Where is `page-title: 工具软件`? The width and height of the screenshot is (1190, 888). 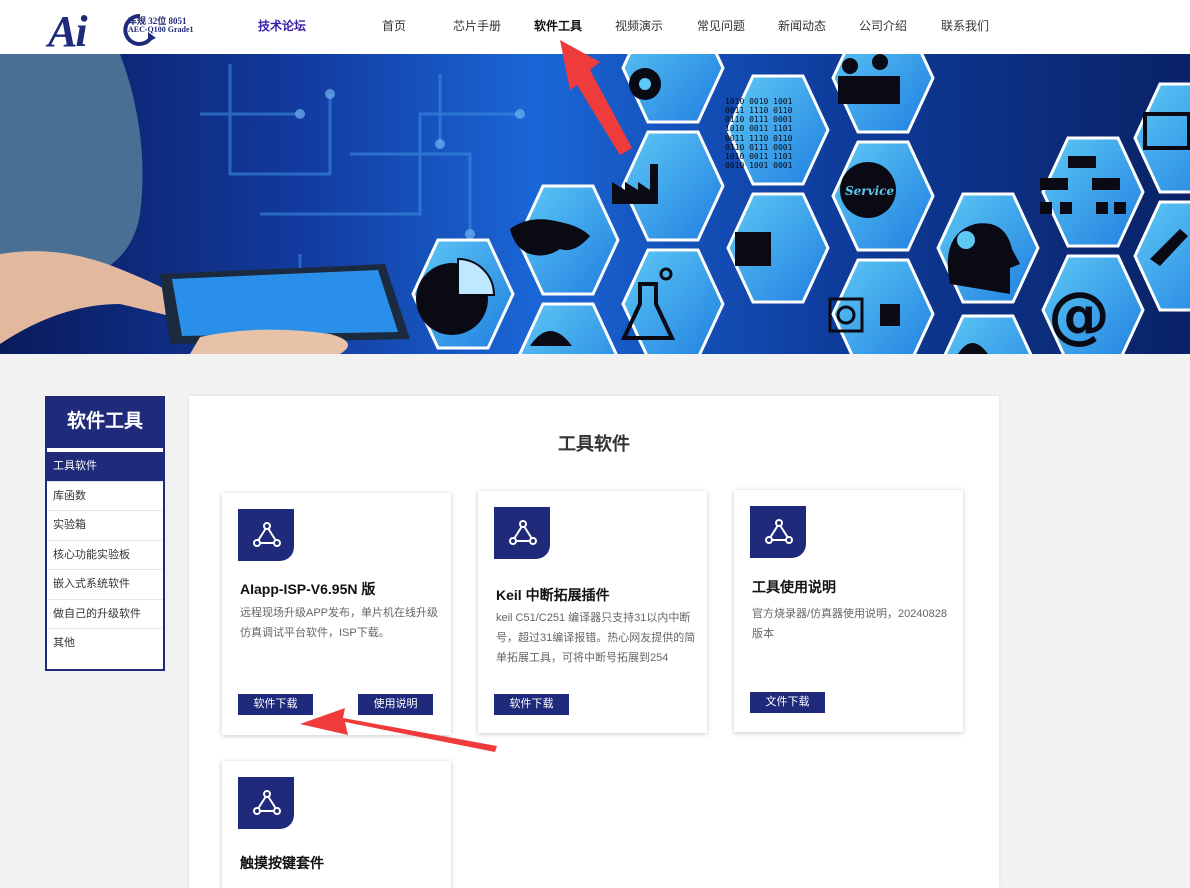 page-title: 工具软件 is located at coordinates (594, 444).